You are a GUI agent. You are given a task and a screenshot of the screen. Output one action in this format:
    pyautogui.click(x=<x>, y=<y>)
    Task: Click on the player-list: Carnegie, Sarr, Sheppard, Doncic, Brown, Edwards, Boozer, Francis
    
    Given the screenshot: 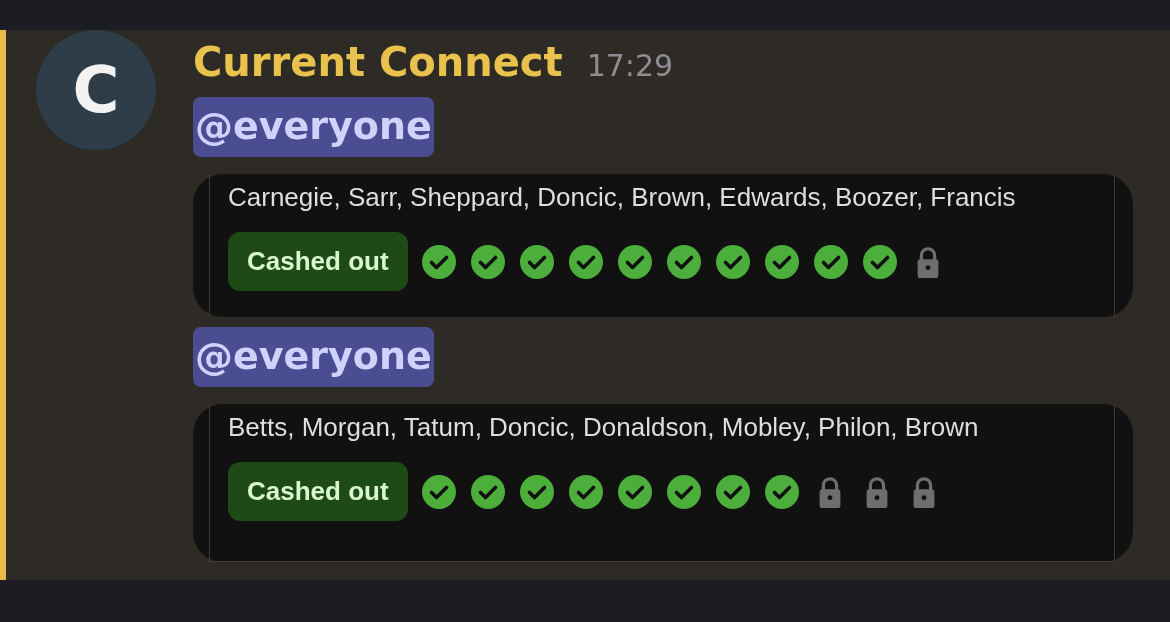 What is the action you would take?
    pyautogui.click(x=671, y=197)
    